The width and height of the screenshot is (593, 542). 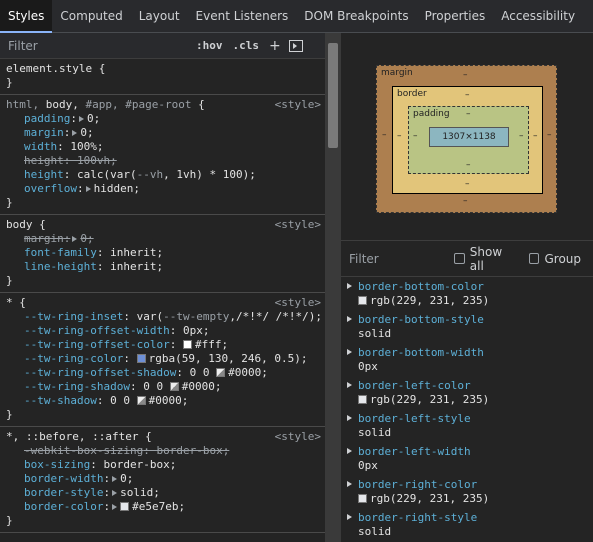 I want to click on property-name: overflow, so click(x=50, y=188).